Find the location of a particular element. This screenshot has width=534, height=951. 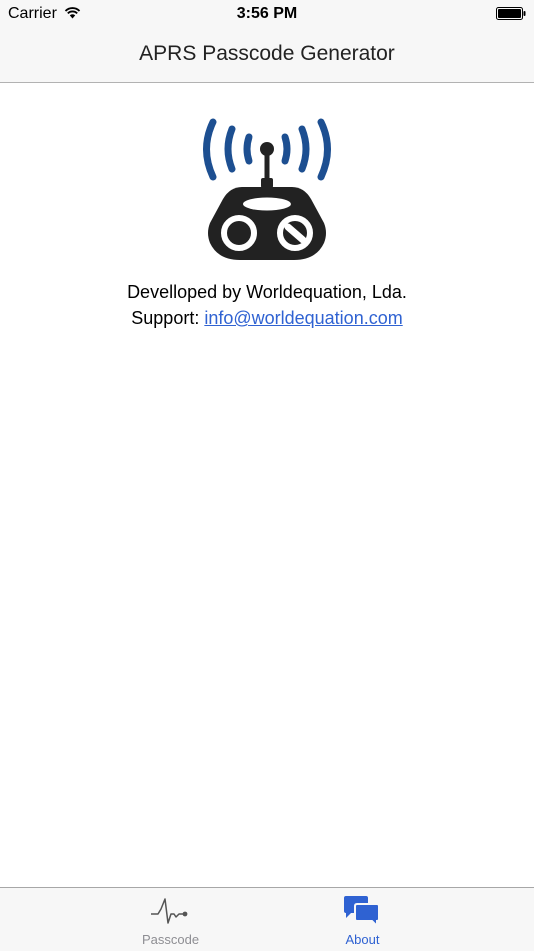

chat-bubbles-icon is located at coordinates (362, 912).